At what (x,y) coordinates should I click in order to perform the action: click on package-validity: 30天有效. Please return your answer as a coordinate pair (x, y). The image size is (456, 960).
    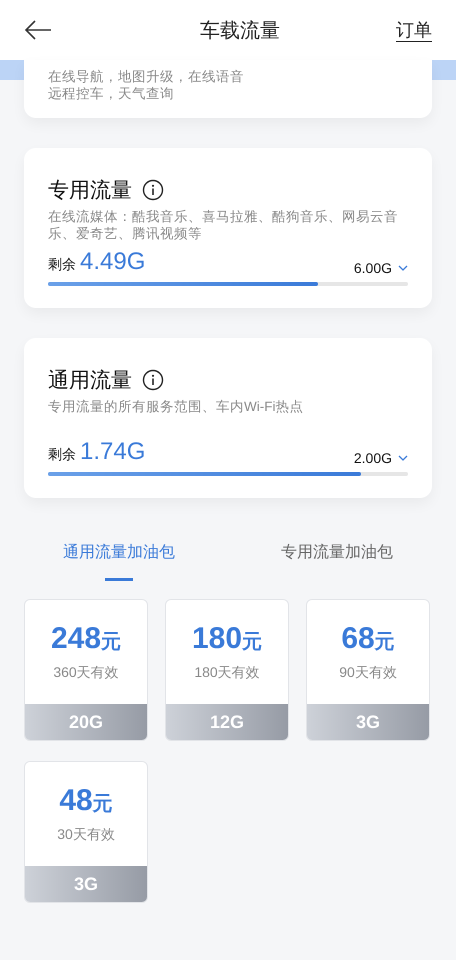
    Looking at the image, I should click on (86, 835).